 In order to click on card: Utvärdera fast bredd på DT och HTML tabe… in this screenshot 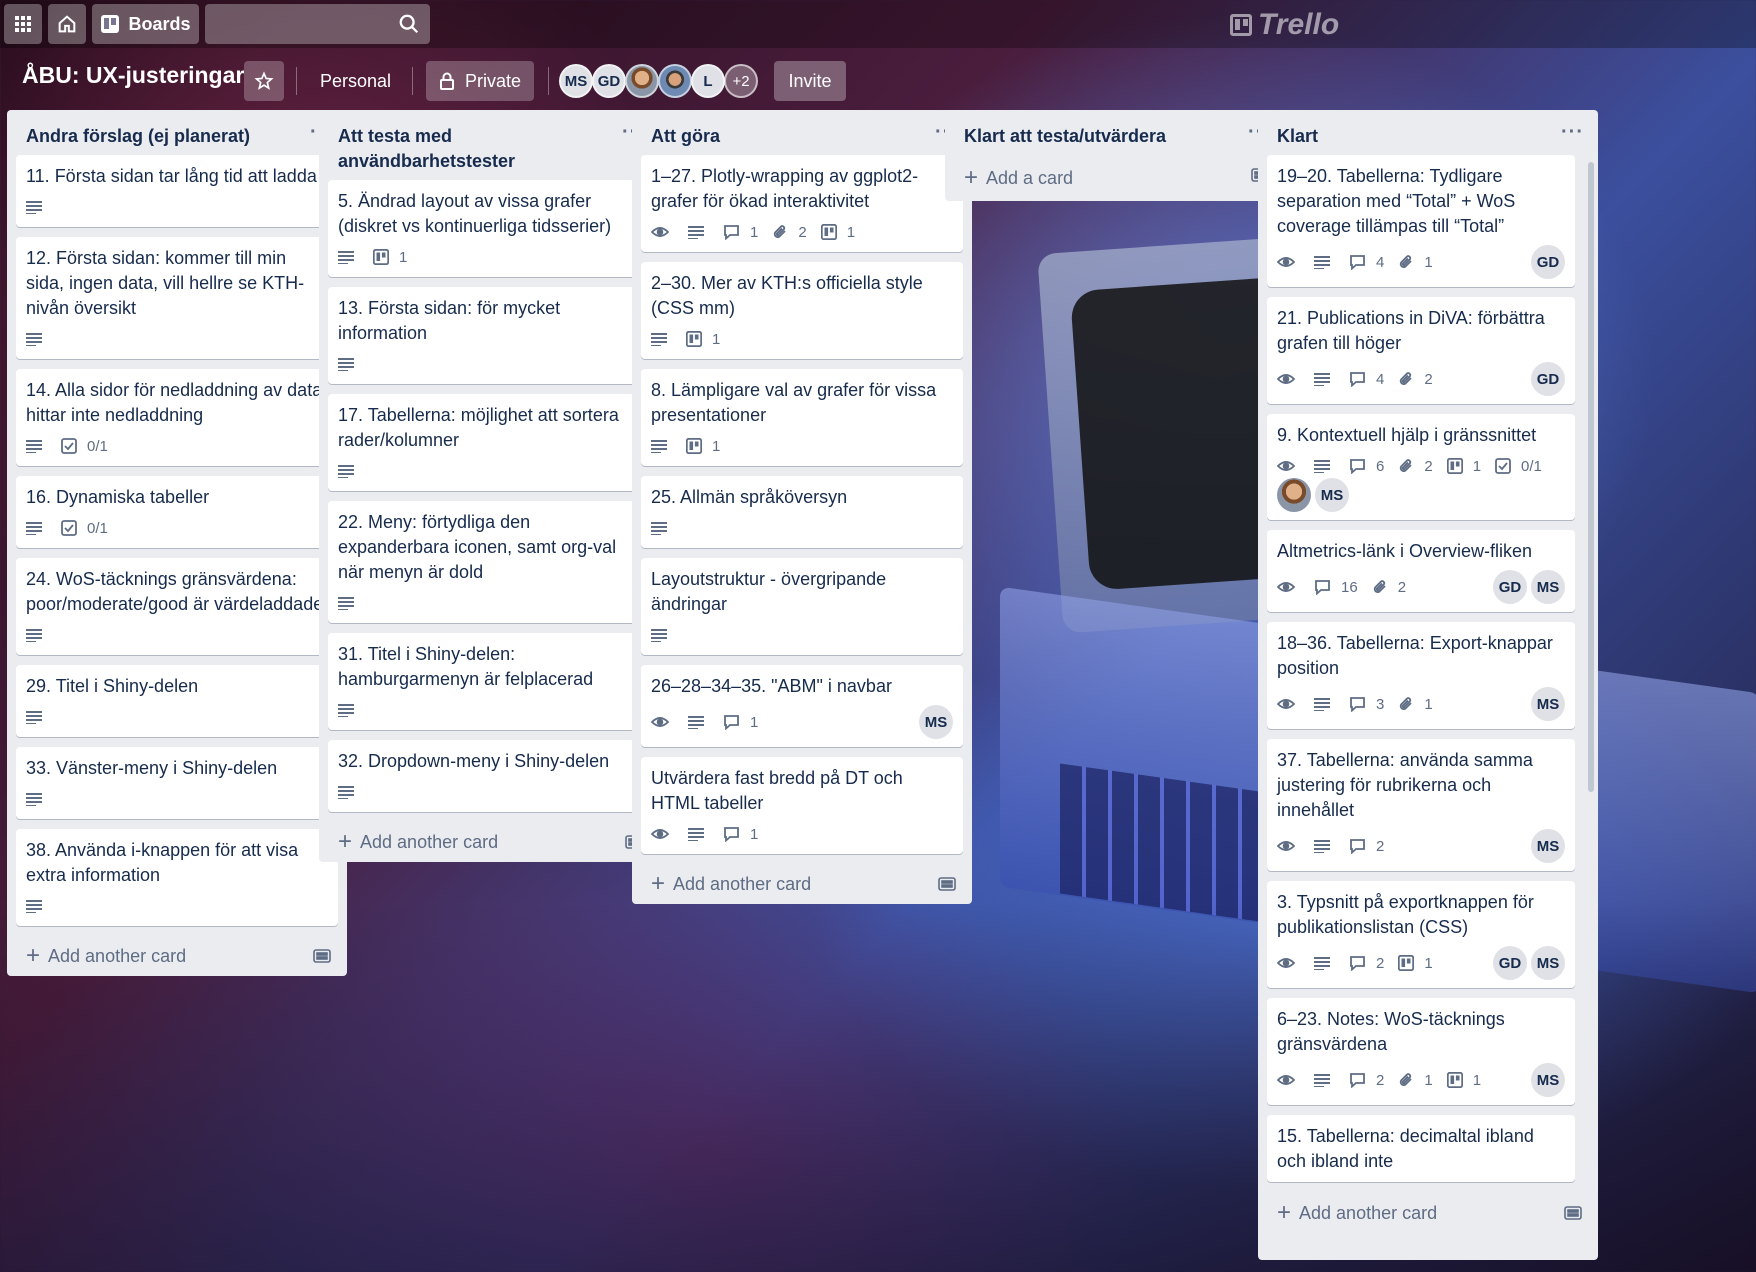, I will do `click(802, 805)`.